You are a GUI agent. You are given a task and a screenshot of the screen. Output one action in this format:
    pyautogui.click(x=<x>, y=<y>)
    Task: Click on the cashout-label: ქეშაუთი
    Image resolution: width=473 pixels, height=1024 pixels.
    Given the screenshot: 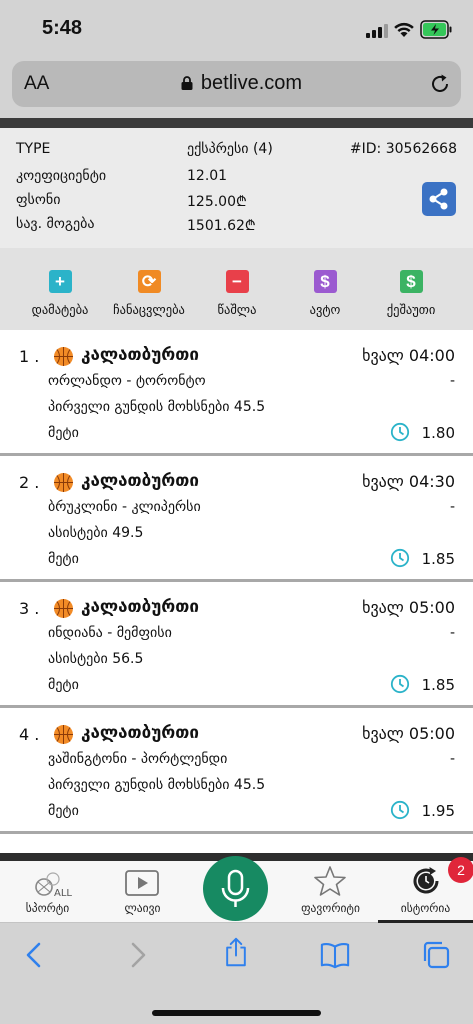 What is the action you would take?
    pyautogui.click(x=411, y=309)
    